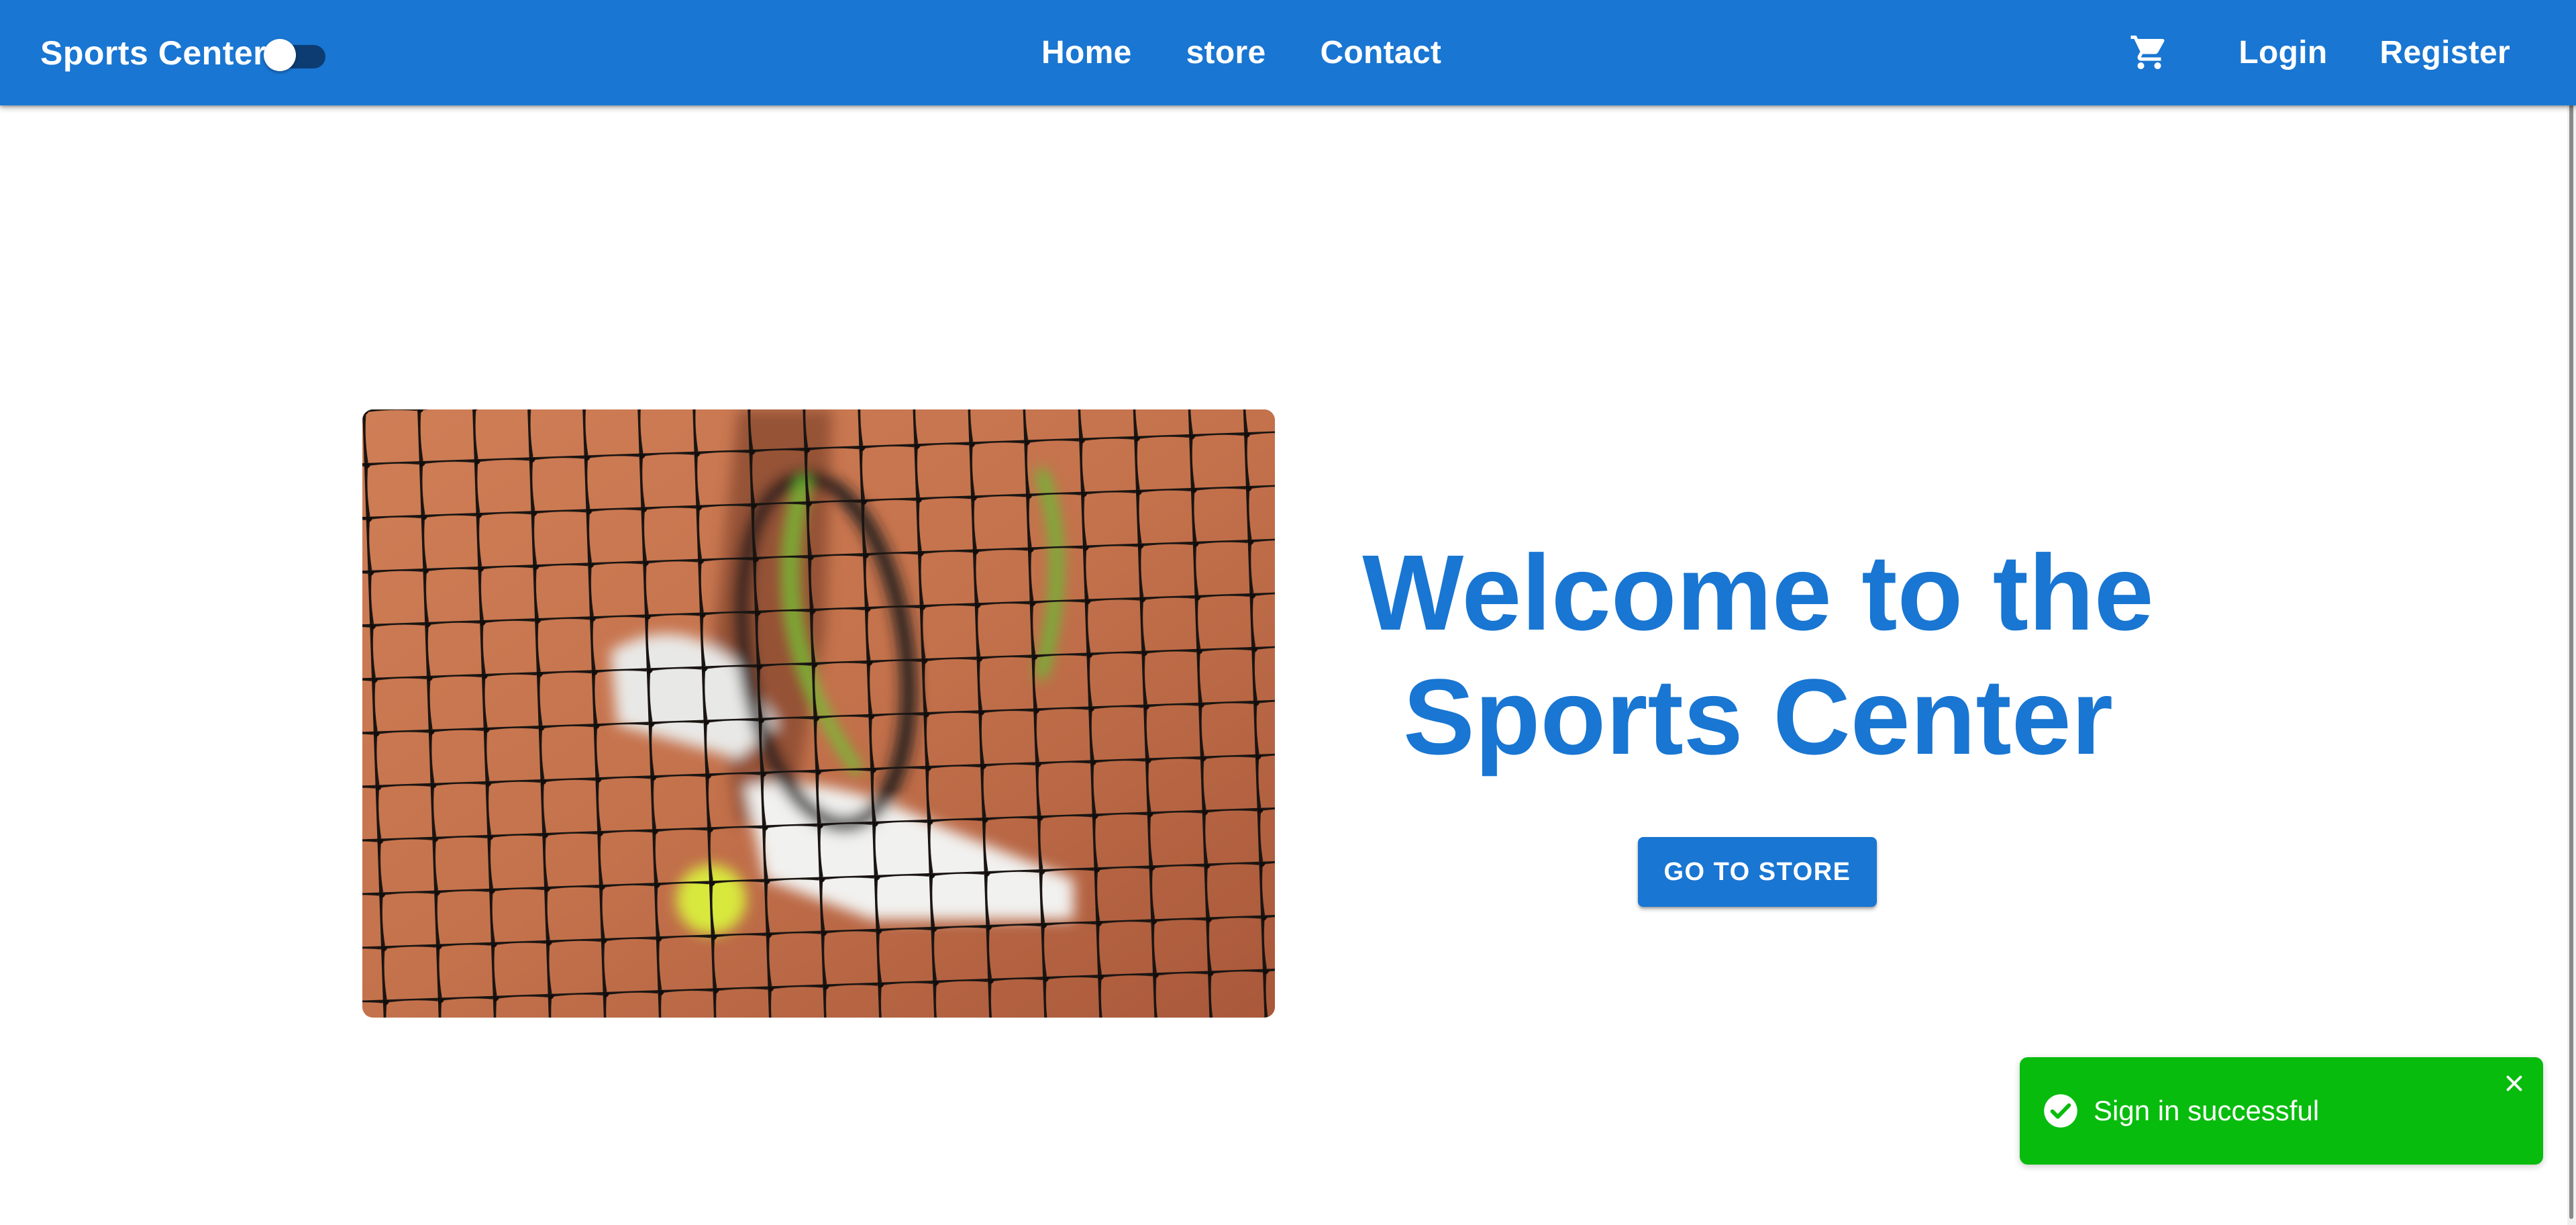  I want to click on toast-notification: Sign in successful, so click(2281, 1111).